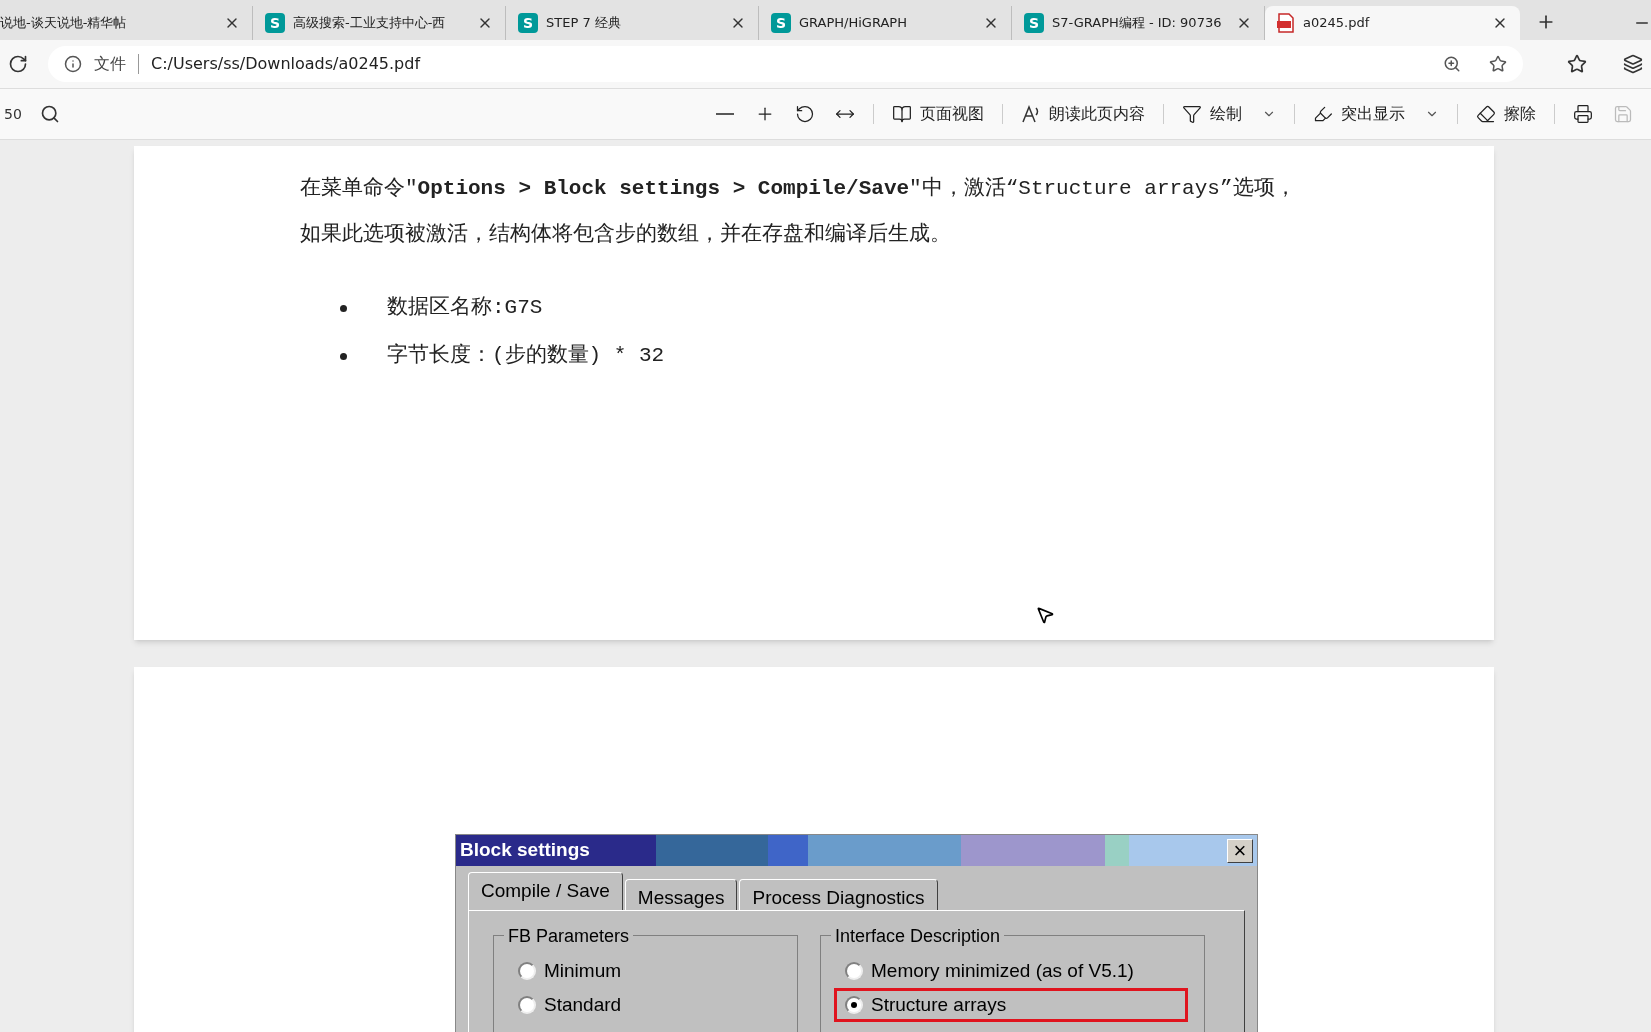  Describe the element at coordinates (584, 23) in the screenshot. I see `tab-title: STEP 7 经典` at that location.